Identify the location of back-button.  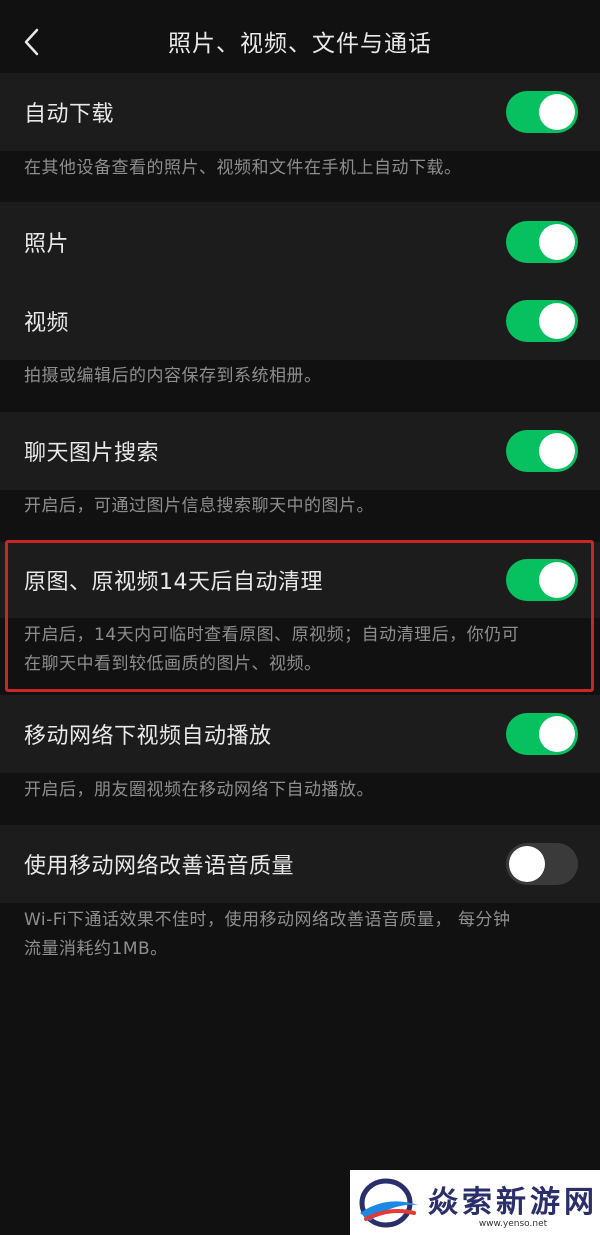
(32, 42).